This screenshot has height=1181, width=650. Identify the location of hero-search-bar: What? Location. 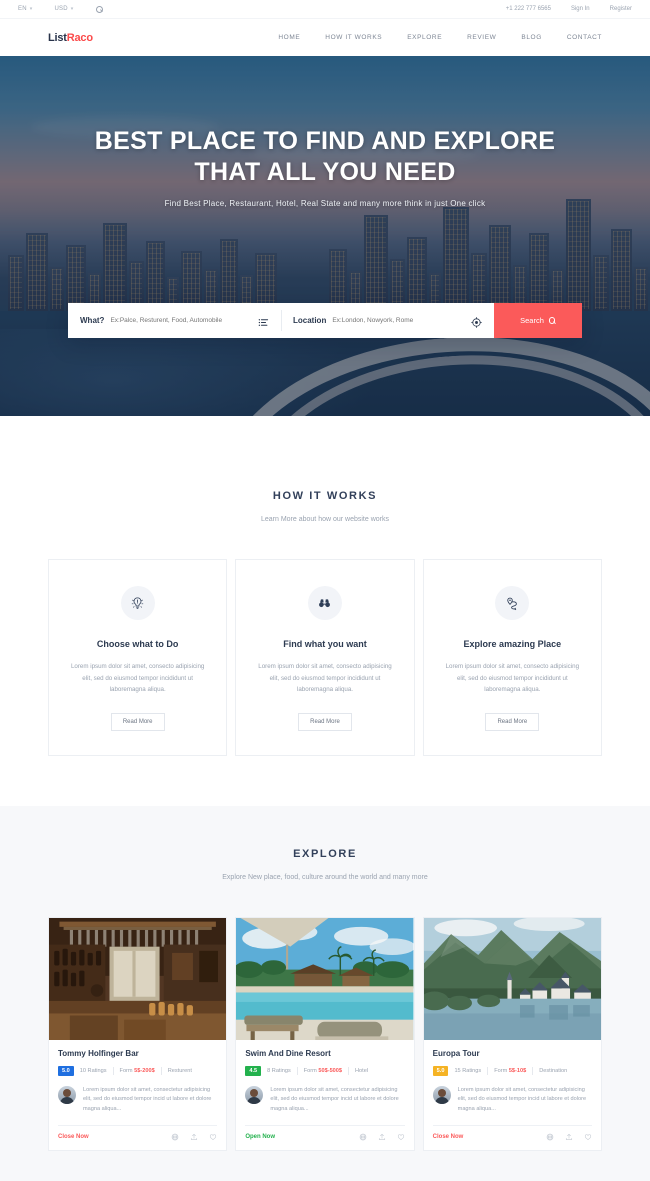
(325, 320).